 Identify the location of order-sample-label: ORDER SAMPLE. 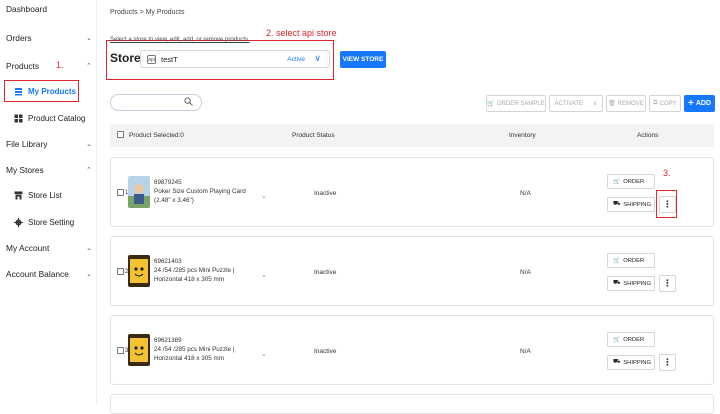
(520, 103).